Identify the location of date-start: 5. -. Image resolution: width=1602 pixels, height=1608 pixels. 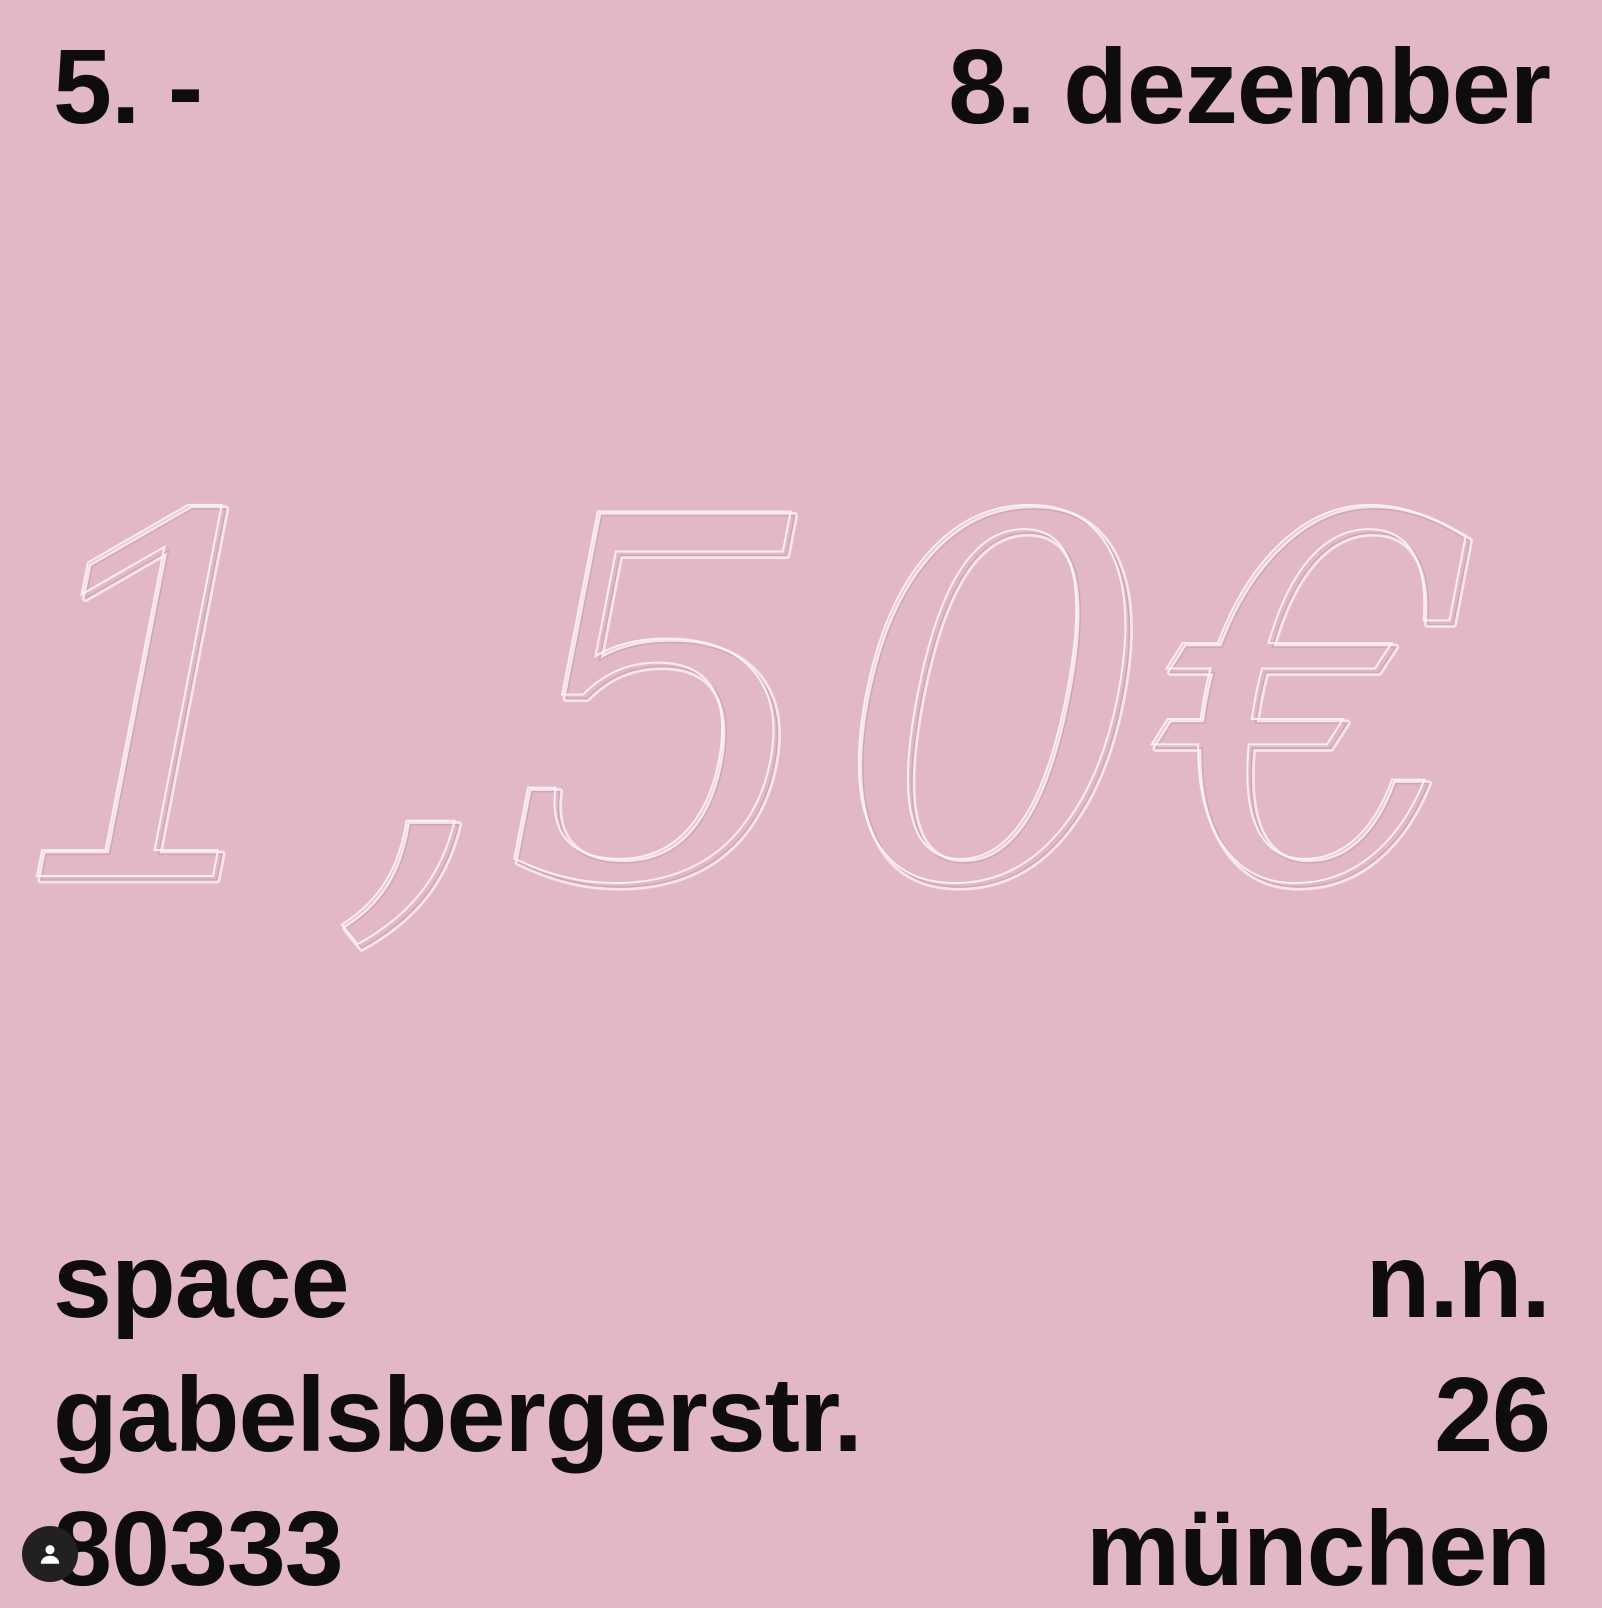
(128, 87).